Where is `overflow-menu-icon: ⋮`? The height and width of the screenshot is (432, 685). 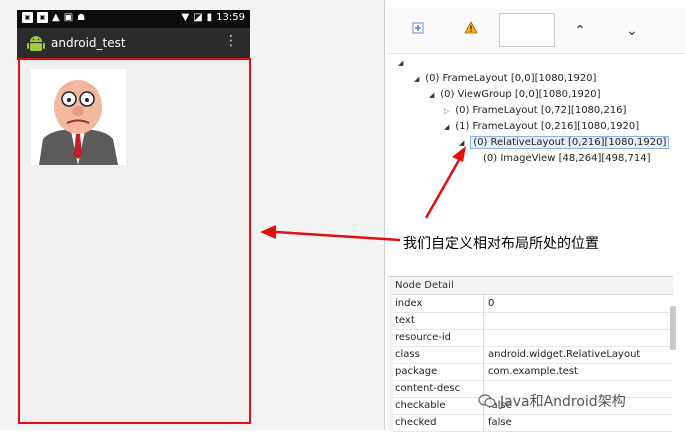 overflow-menu-icon: ⋮ is located at coordinates (231, 41).